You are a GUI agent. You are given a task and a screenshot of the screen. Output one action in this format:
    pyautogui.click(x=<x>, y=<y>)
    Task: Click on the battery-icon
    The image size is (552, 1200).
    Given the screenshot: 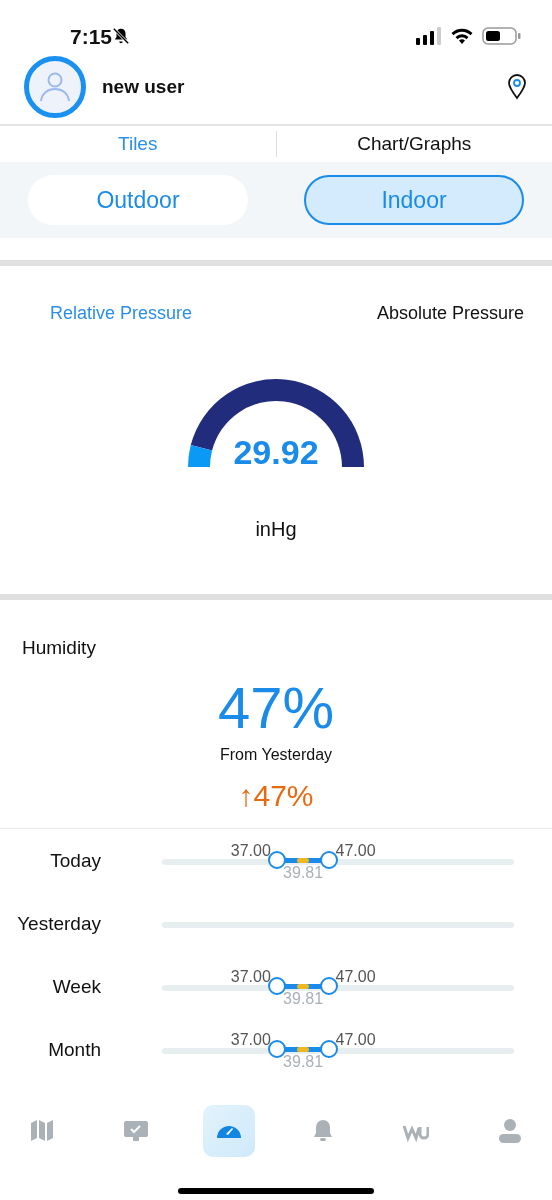 What is the action you would take?
    pyautogui.click(x=502, y=36)
    